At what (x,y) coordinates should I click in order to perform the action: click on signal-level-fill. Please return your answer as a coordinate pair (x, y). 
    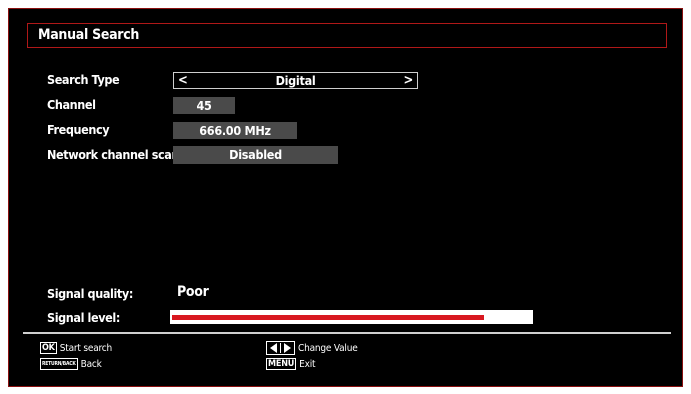
    Looking at the image, I should click on (328, 317).